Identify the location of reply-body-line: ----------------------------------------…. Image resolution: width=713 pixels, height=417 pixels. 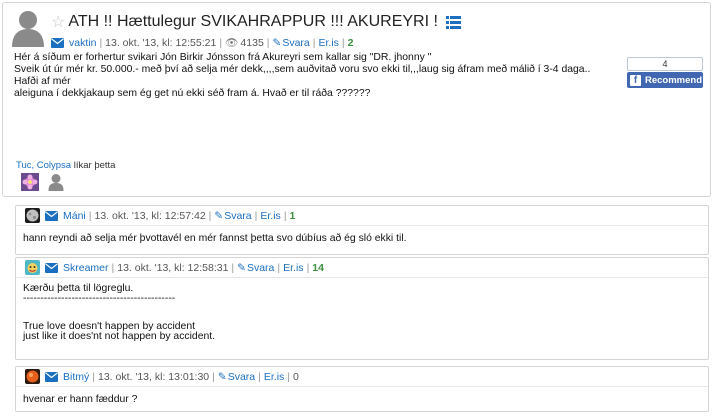
(99, 298).